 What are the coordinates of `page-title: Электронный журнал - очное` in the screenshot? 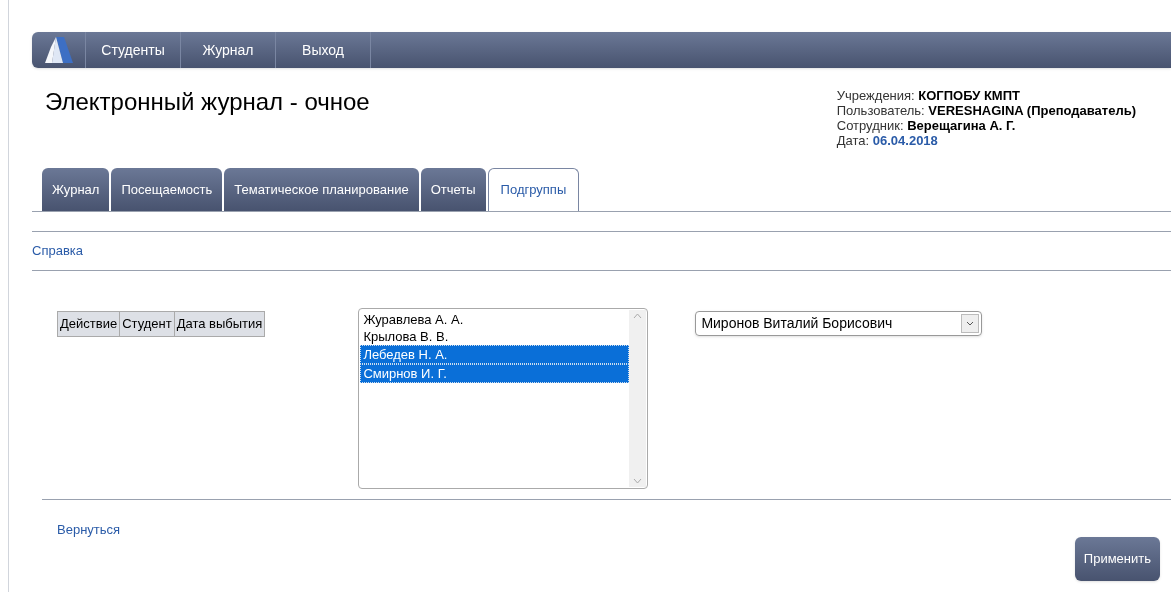 It's located at (207, 102).